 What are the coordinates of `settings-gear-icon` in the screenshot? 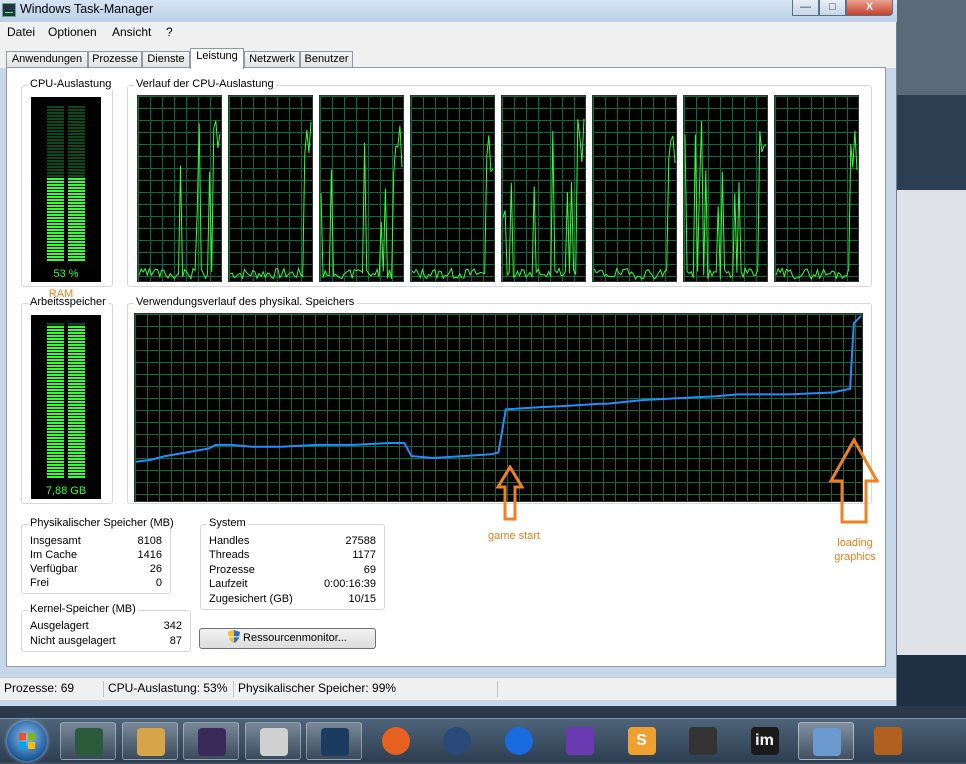 It's located at (887, 741).